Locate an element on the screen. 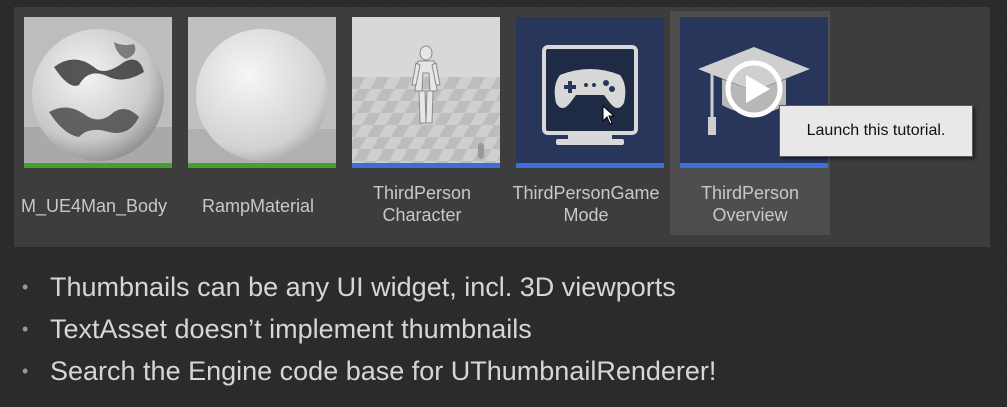 The height and width of the screenshot is (407, 1007). asset-tile-thirdperson-gamemode: ThirdPersonGame Mode is located at coordinates (586, 121).